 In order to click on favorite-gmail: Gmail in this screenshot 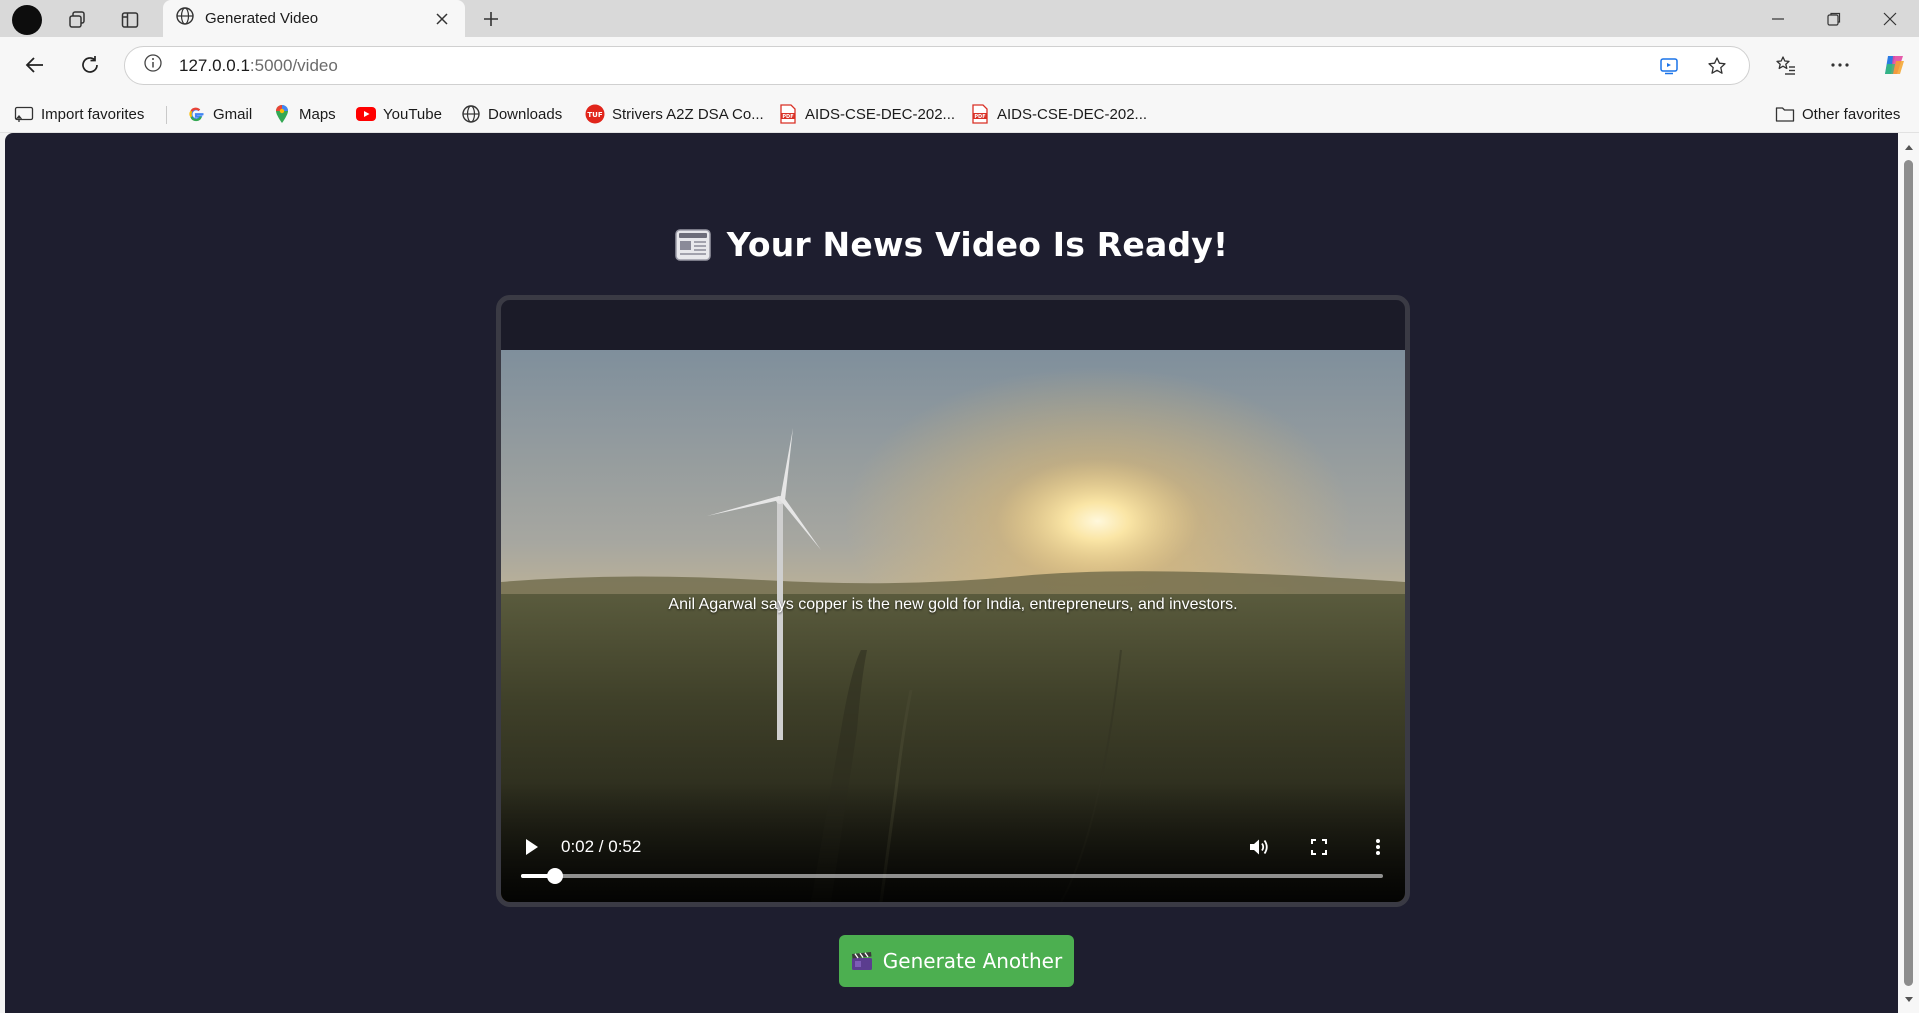, I will do `click(219, 114)`.